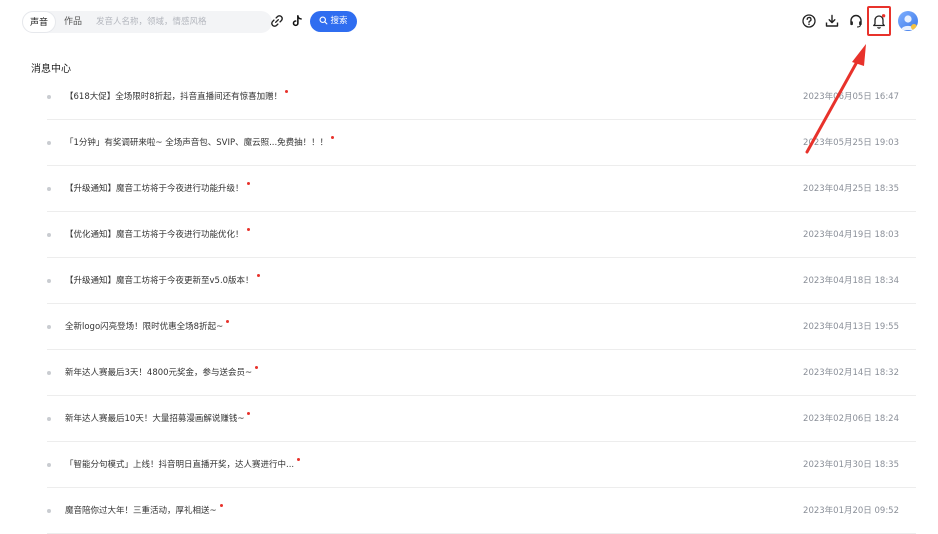 The height and width of the screenshot is (534, 938). Describe the element at coordinates (158, 418) in the screenshot. I see `message-title: 新年达人赛最后10天！大量招募漫画解说赚钱~` at that location.